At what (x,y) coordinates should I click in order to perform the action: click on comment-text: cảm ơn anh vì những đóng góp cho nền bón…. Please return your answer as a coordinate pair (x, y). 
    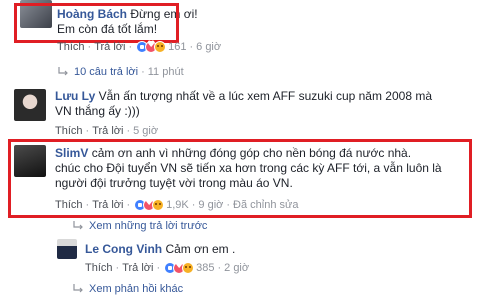
    Looking at the image, I should click on (251, 153).